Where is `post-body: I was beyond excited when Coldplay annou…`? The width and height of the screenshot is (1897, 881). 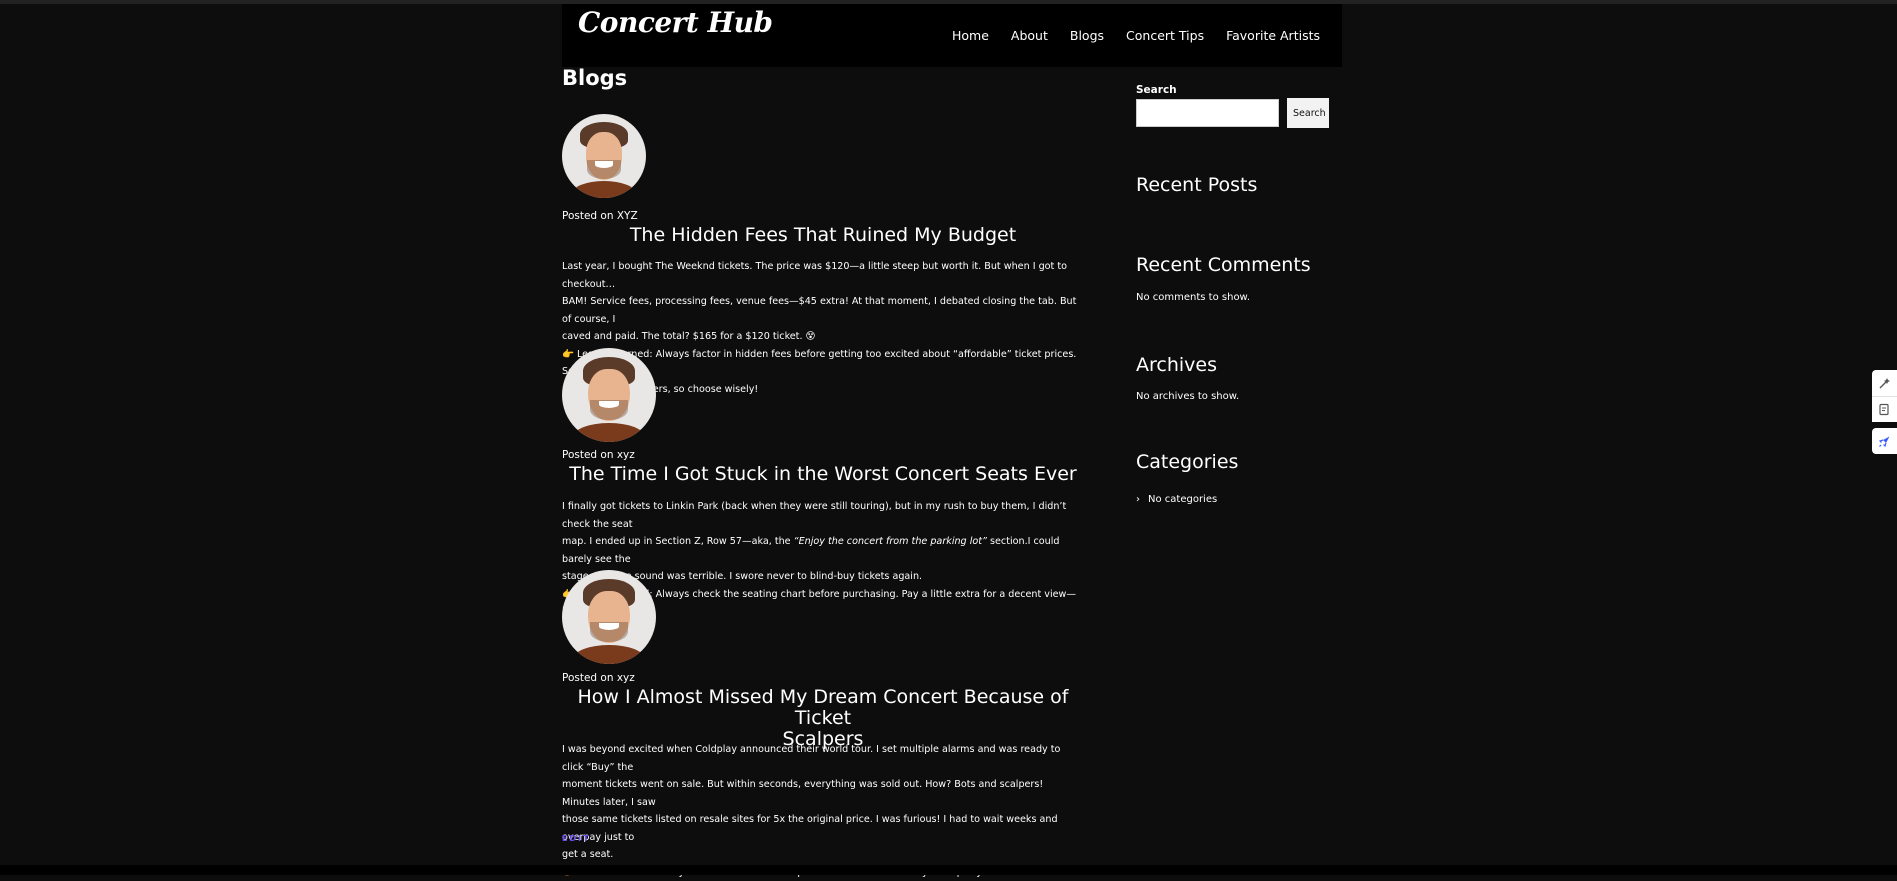
post-body: I was beyond excited when Coldplay annou… is located at coordinates (823, 811).